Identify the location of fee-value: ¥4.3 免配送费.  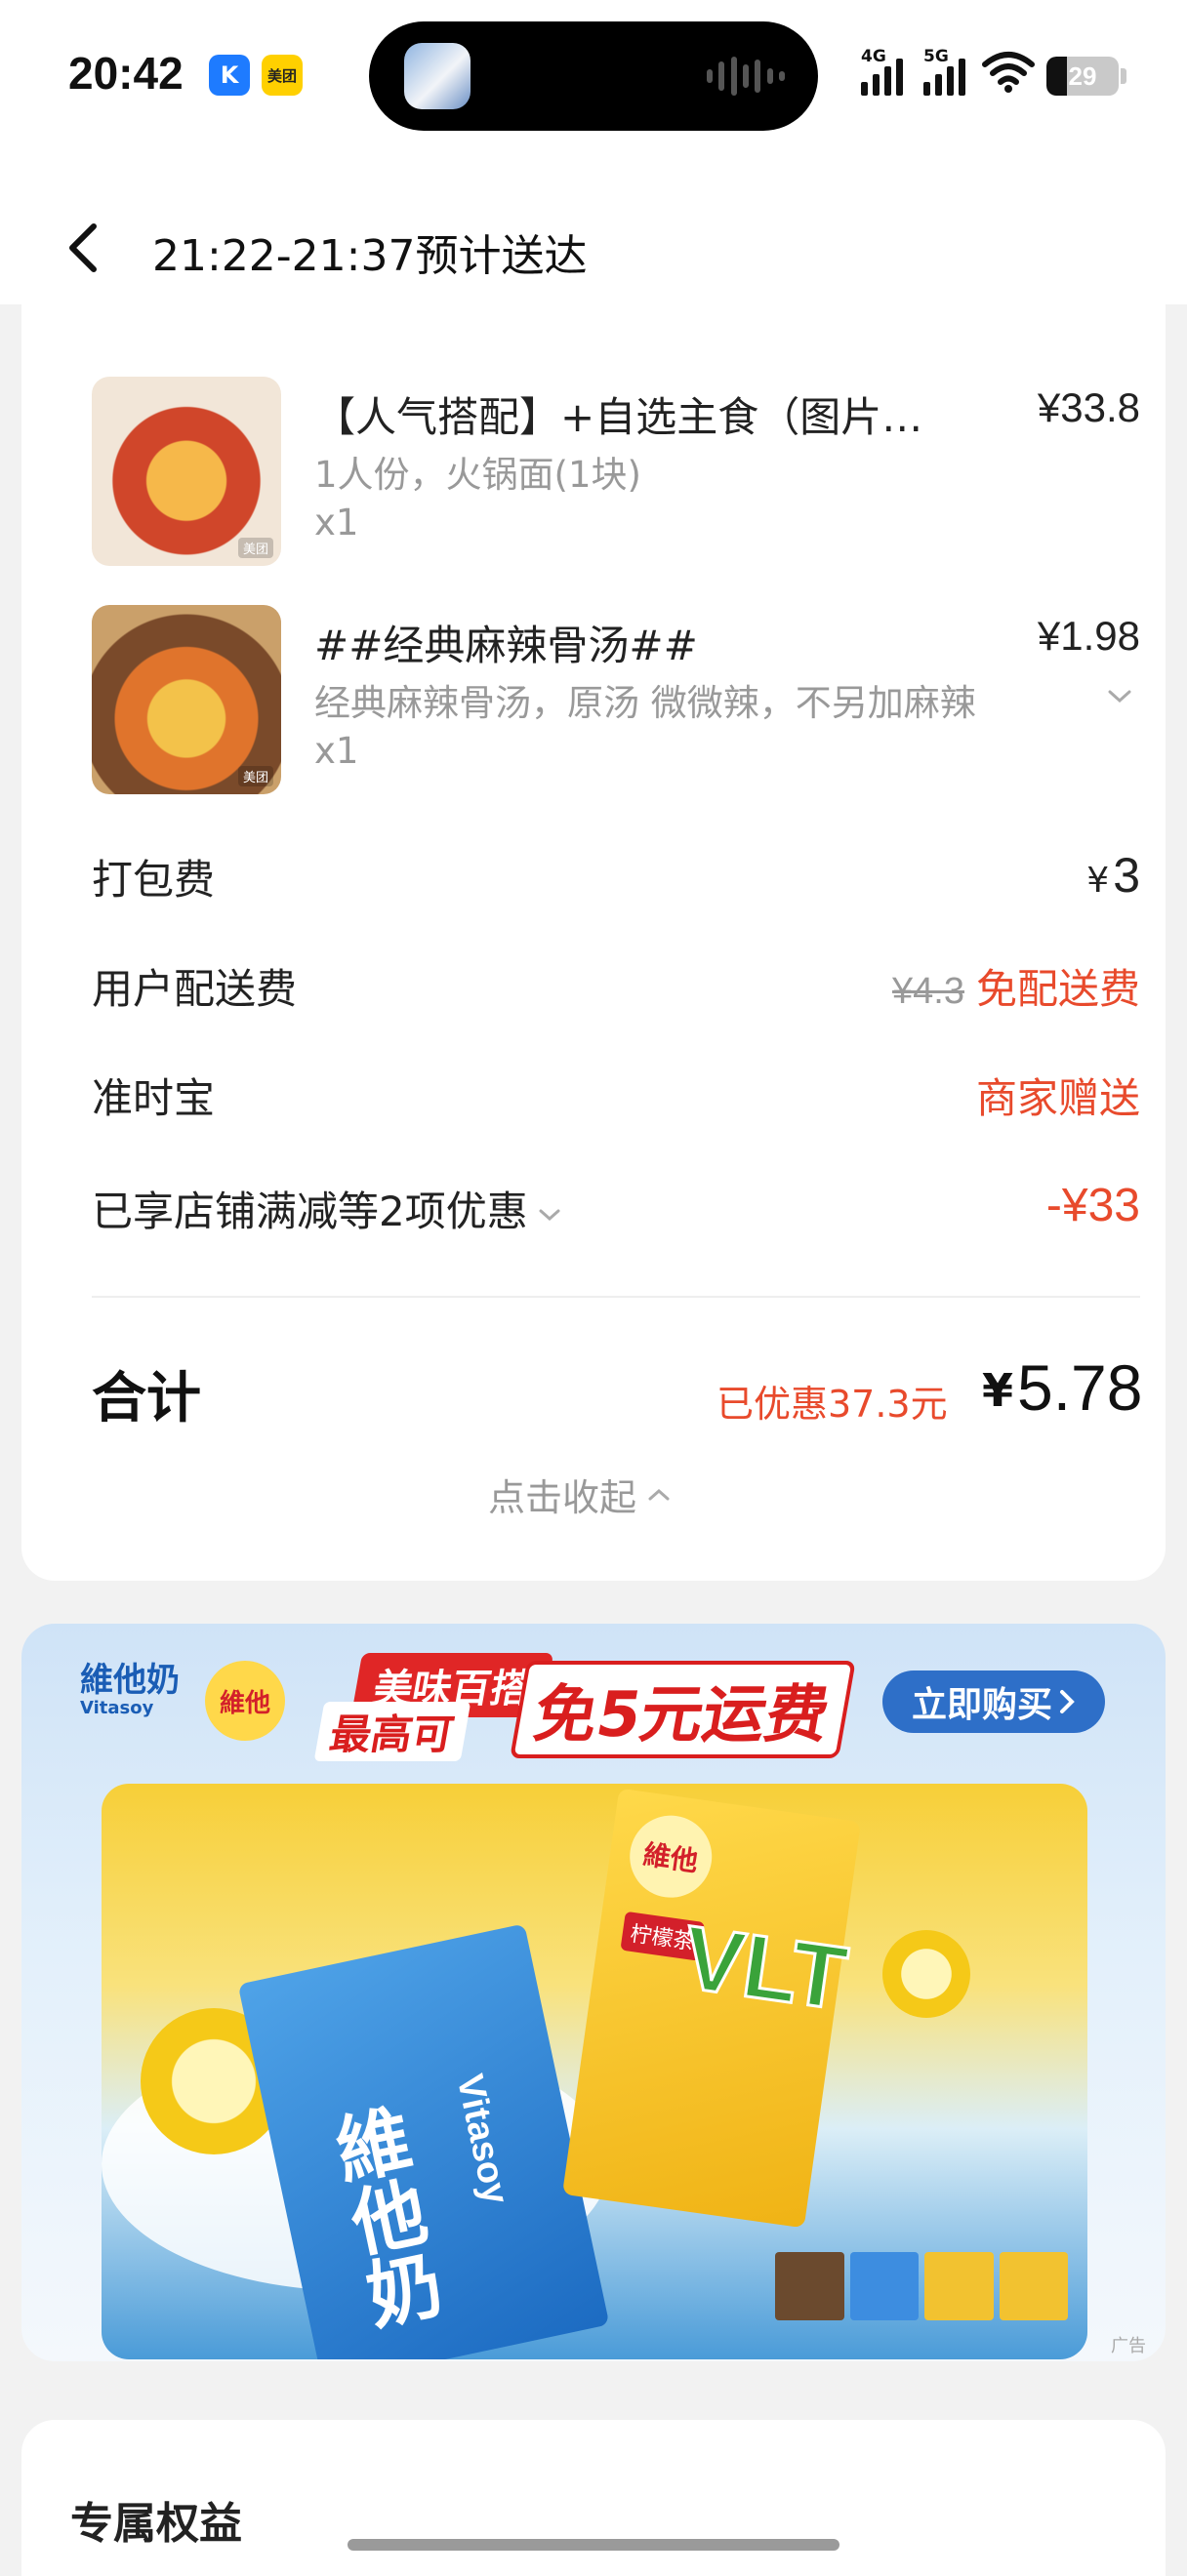
(1016, 986).